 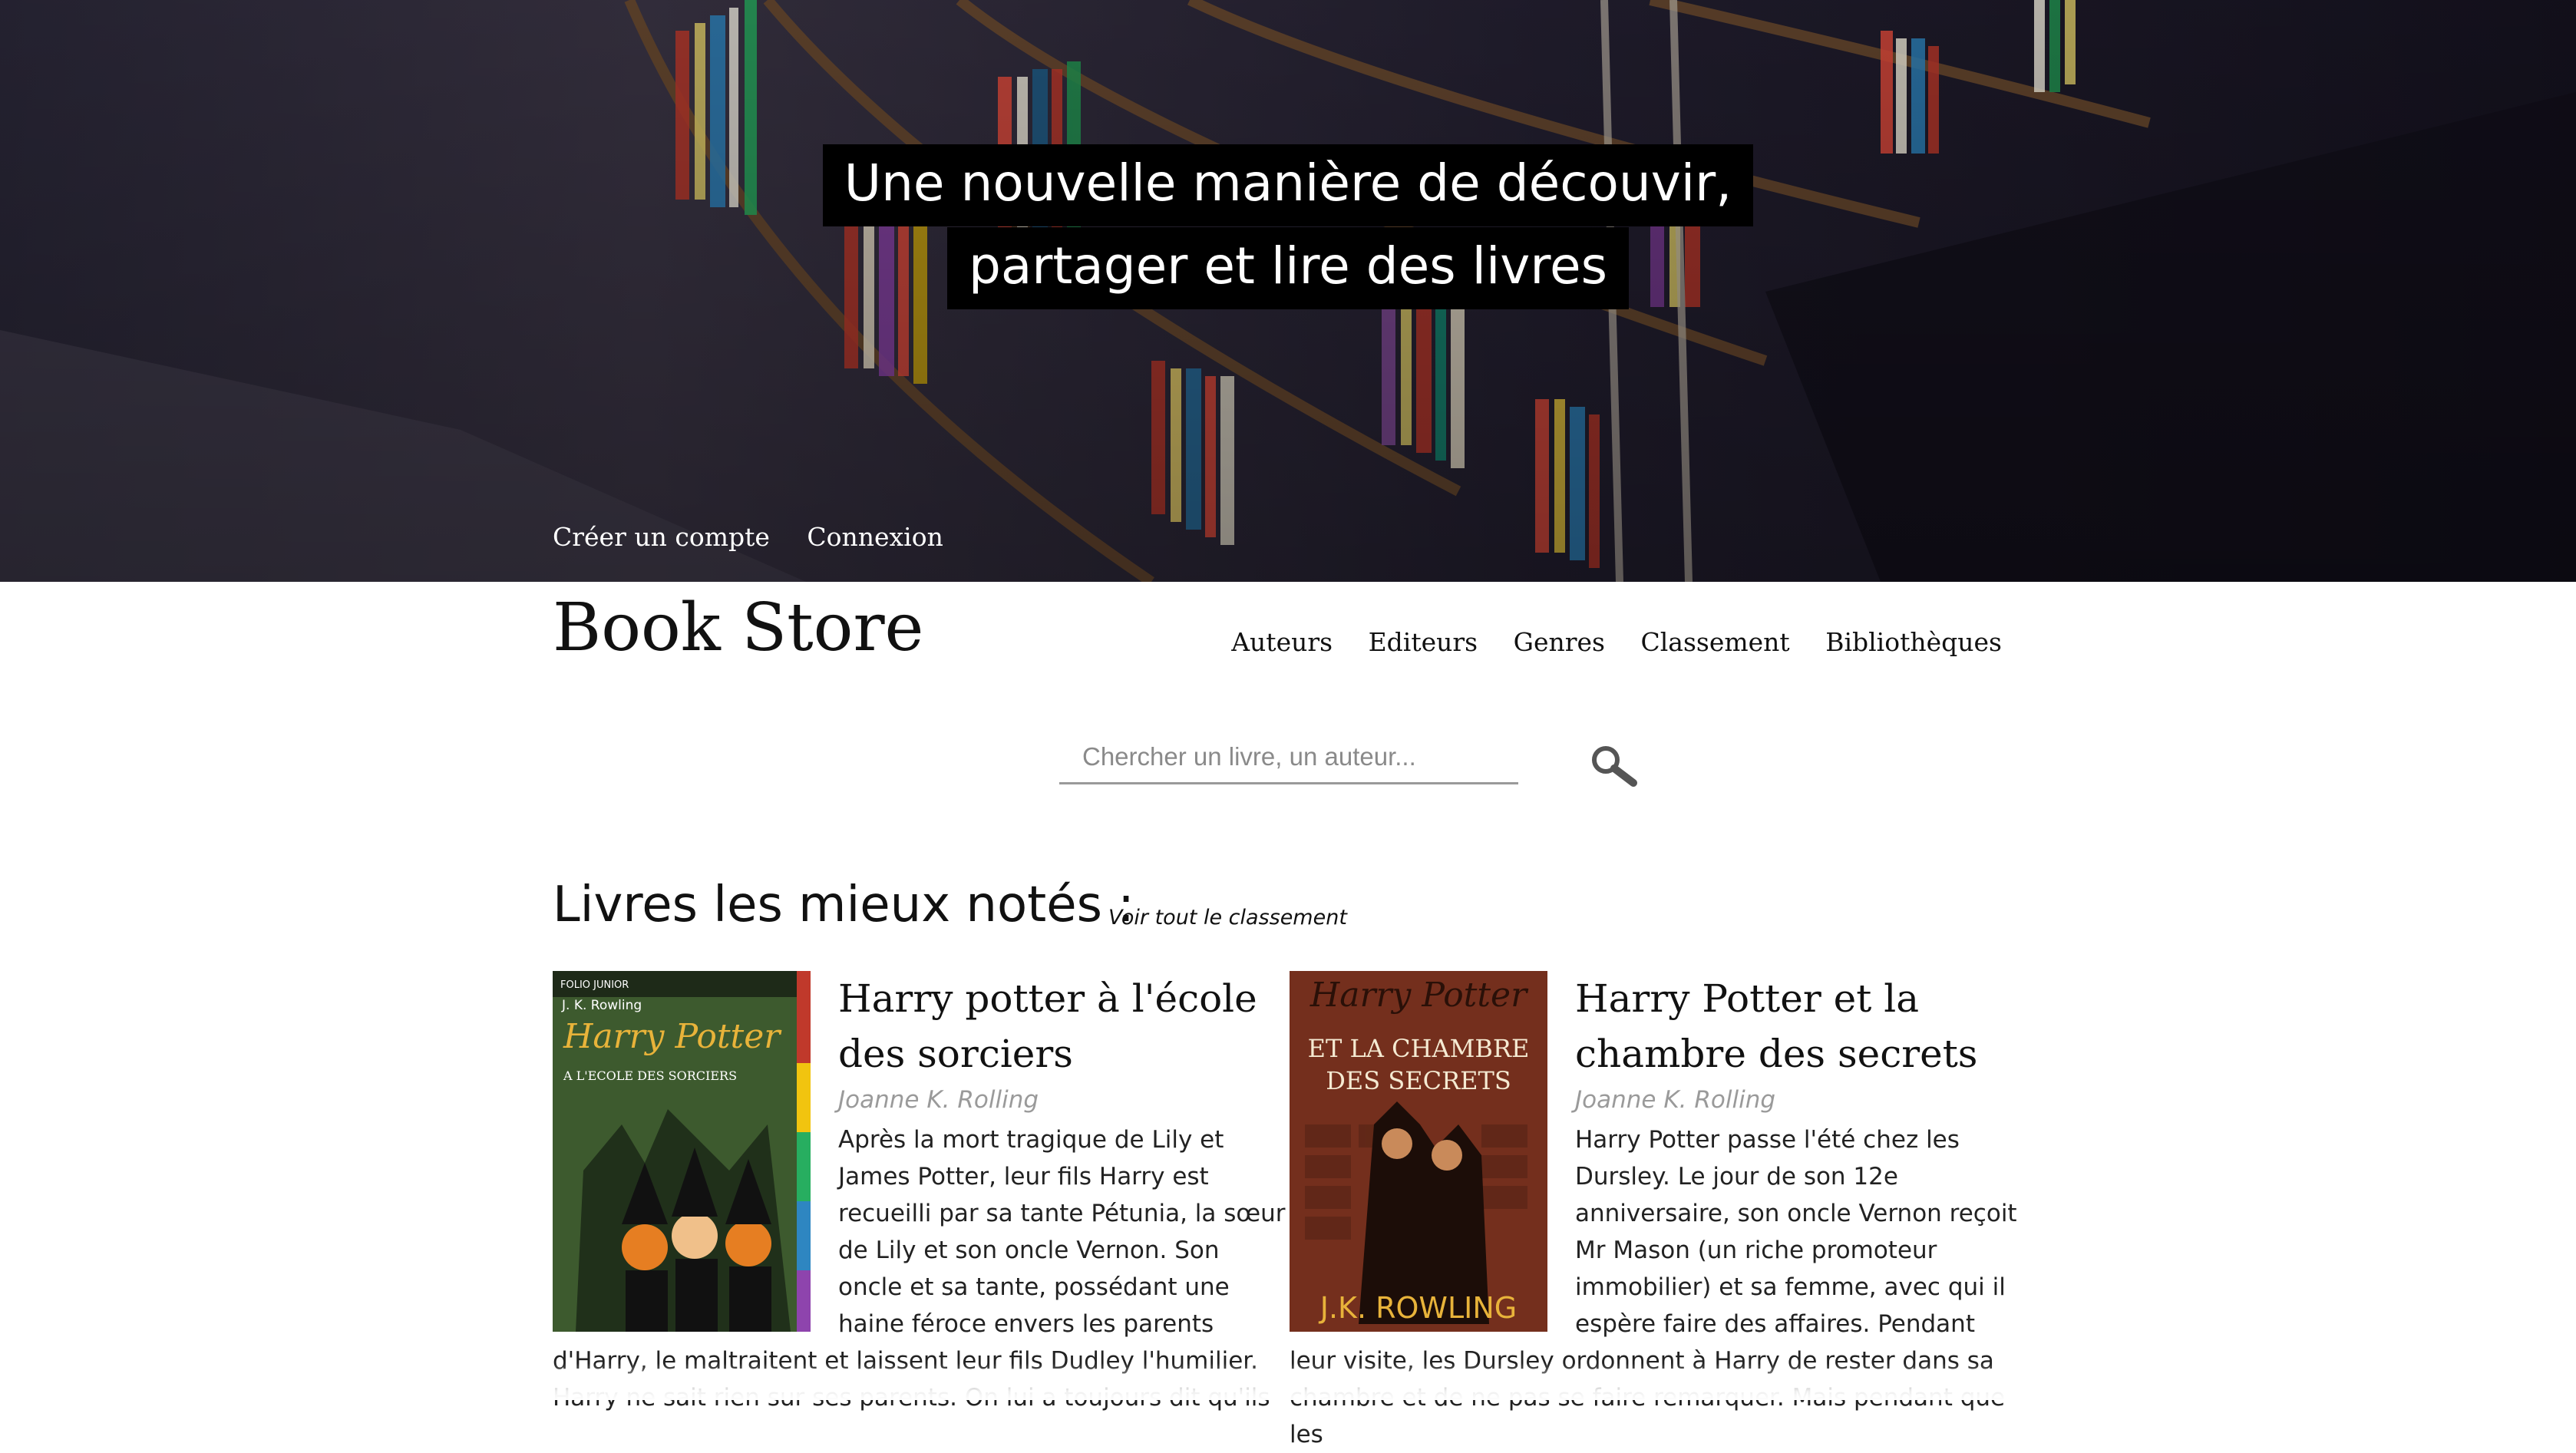 What do you see at coordinates (594, 985) in the screenshot?
I see `cover-publisher: FOLIO JUNIOR` at bounding box center [594, 985].